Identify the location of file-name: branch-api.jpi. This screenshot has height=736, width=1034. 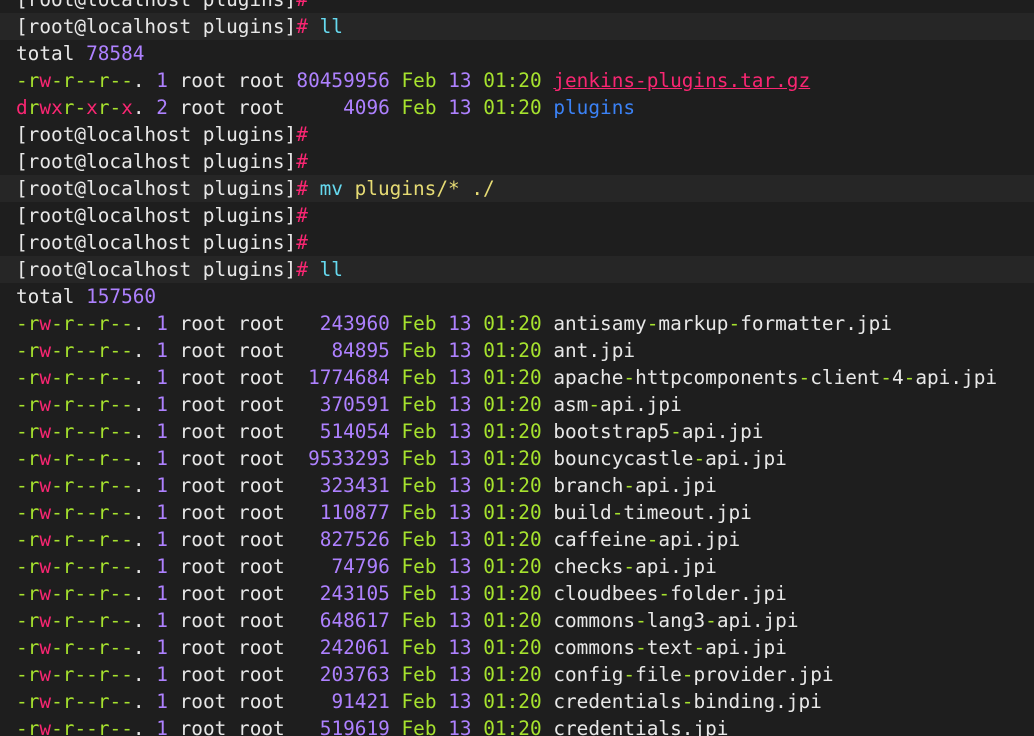
(634, 485).